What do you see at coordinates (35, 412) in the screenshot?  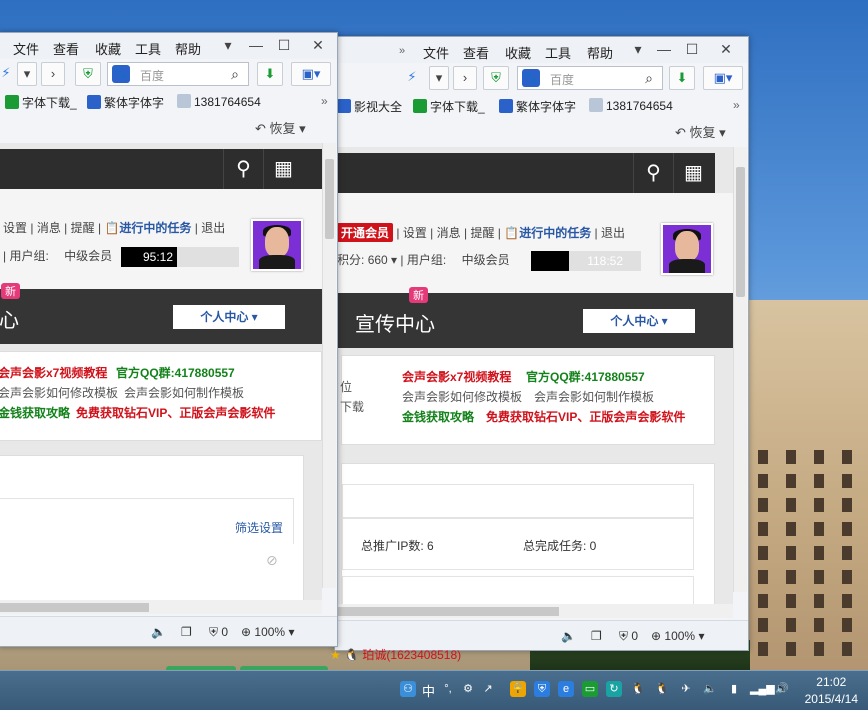 I see `money-guide-link: 金钱获取攻略` at bounding box center [35, 412].